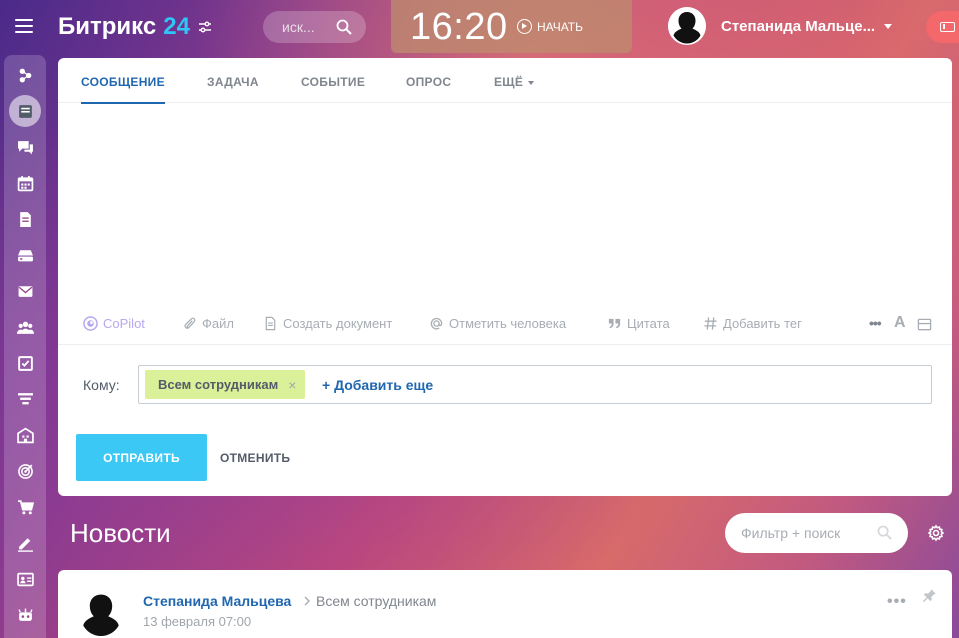  I want to click on recipient-chip: Всем сотрудникам ×, so click(225, 384).